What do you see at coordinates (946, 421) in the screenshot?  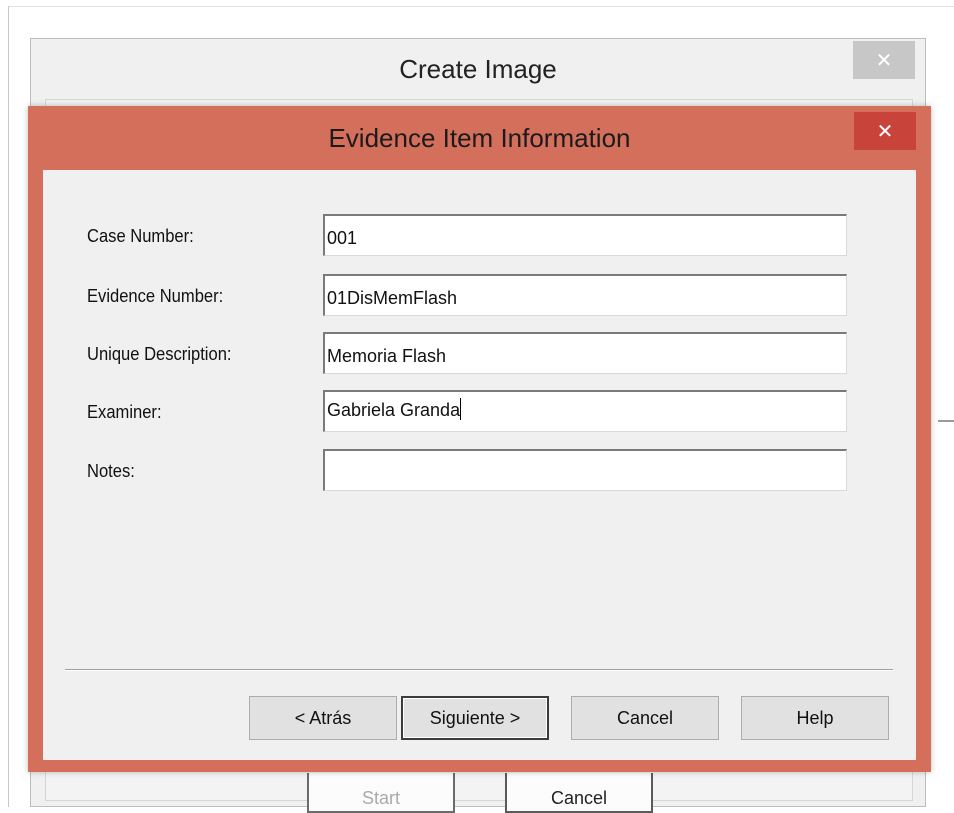 I see `page-border-right-mark` at bounding box center [946, 421].